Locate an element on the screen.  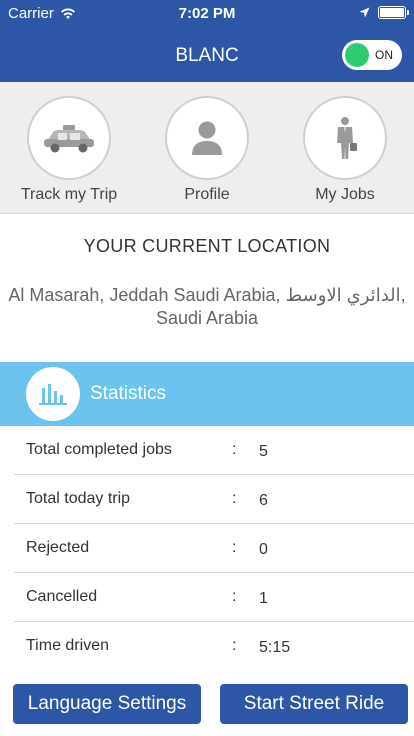
statistics-icon-circle is located at coordinates (53, 394).